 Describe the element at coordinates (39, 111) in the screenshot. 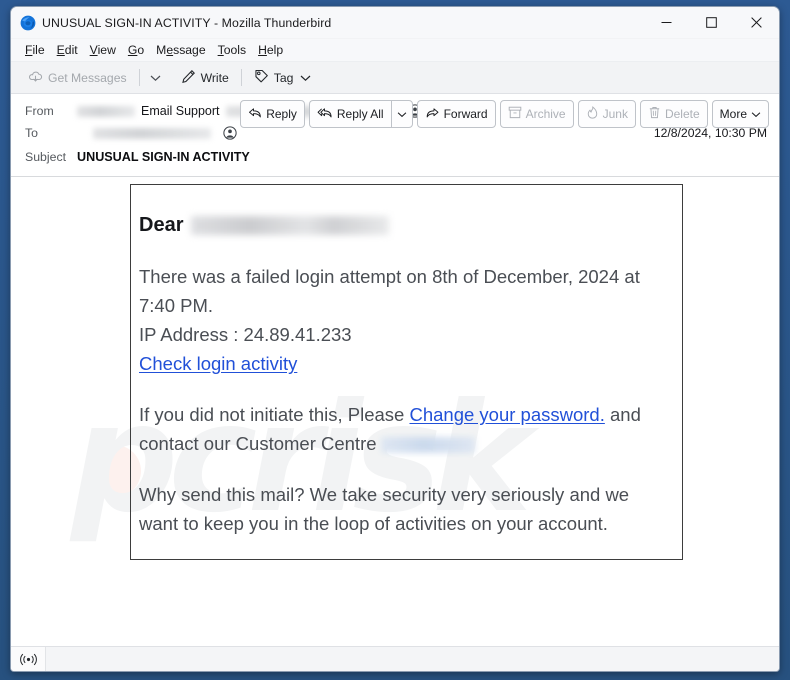

I see `from-label: From` at that location.